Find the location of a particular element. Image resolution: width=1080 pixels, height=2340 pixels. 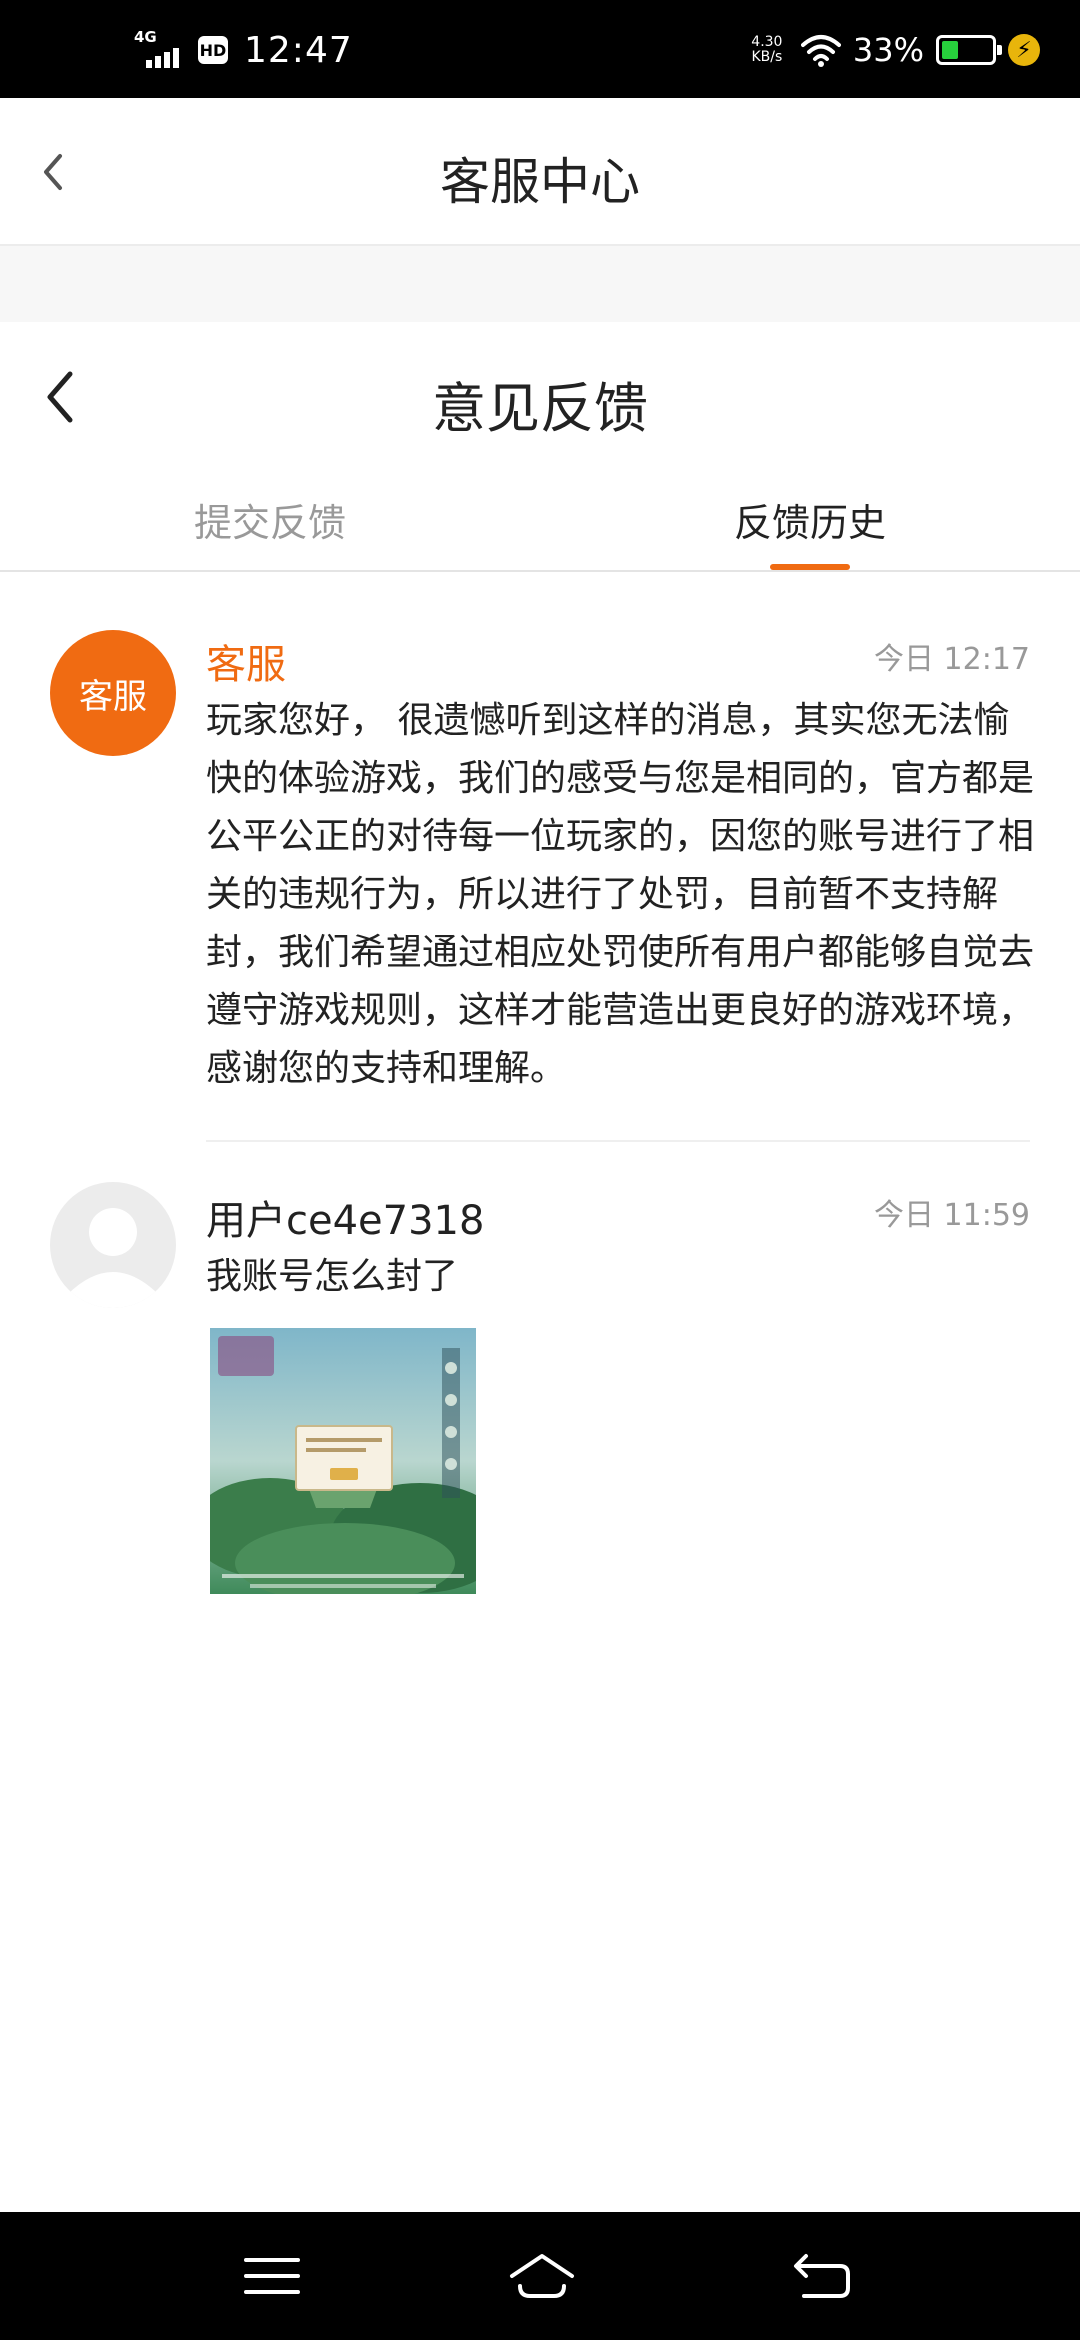

navigation-bar is located at coordinates (540, 2276).